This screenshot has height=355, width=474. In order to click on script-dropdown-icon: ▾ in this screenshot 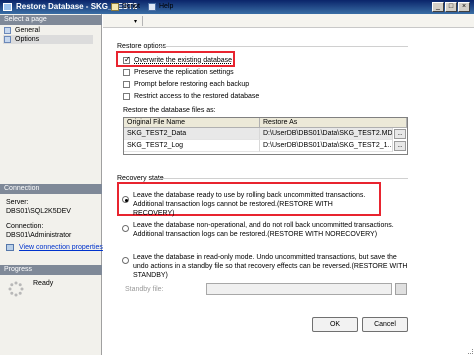, I will do `click(135, 21)`.